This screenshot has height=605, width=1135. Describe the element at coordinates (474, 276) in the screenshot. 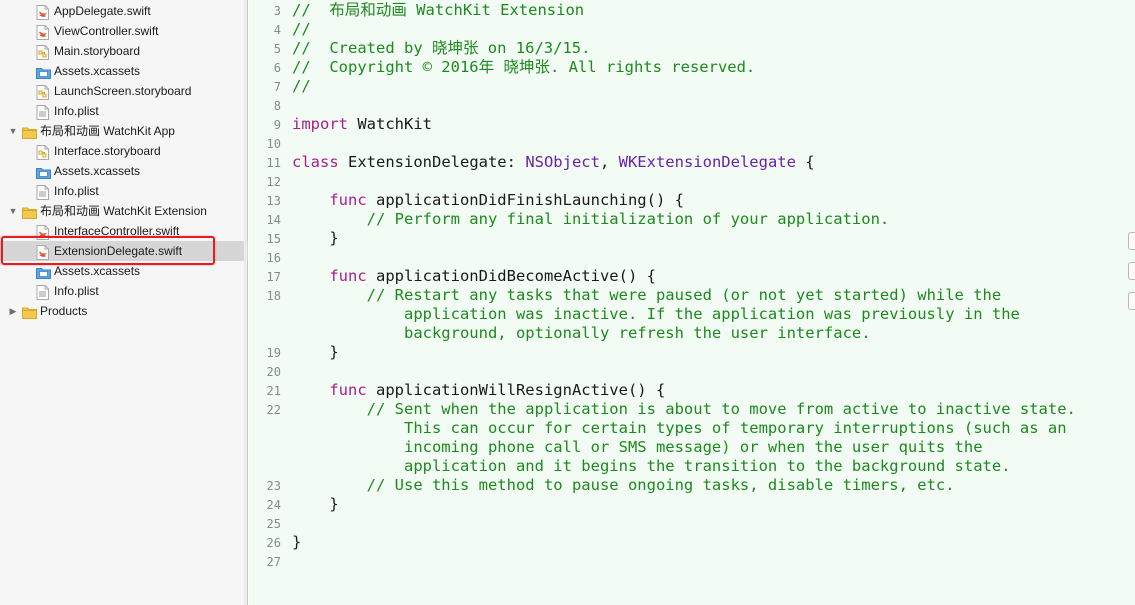

I see `code-line: func applicationDidBecomeActive() {` at that location.